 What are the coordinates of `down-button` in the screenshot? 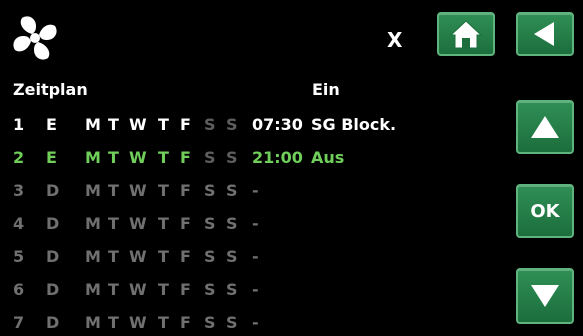 It's located at (545, 296).